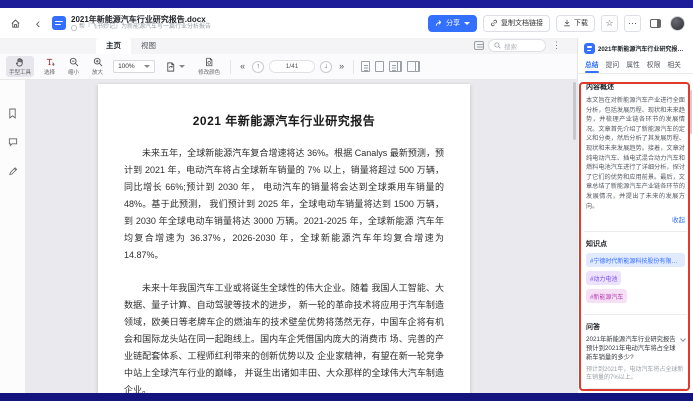 Image resolution: width=693 pixels, height=401 pixels. I want to click on next-page-button: ↓, so click(326, 66).